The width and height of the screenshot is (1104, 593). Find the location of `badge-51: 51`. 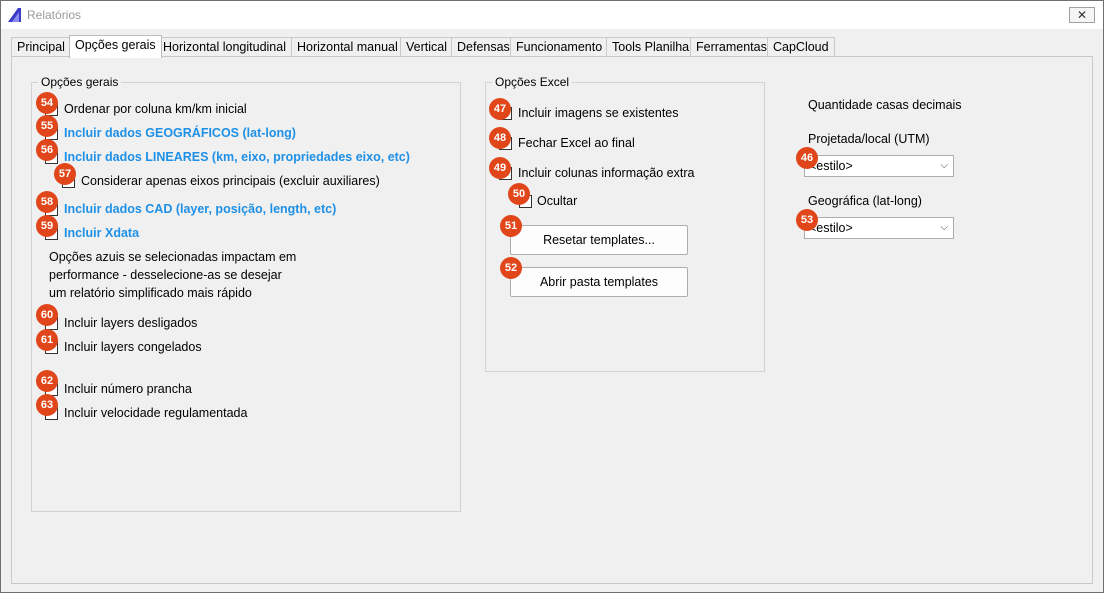

badge-51: 51 is located at coordinates (511, 226).